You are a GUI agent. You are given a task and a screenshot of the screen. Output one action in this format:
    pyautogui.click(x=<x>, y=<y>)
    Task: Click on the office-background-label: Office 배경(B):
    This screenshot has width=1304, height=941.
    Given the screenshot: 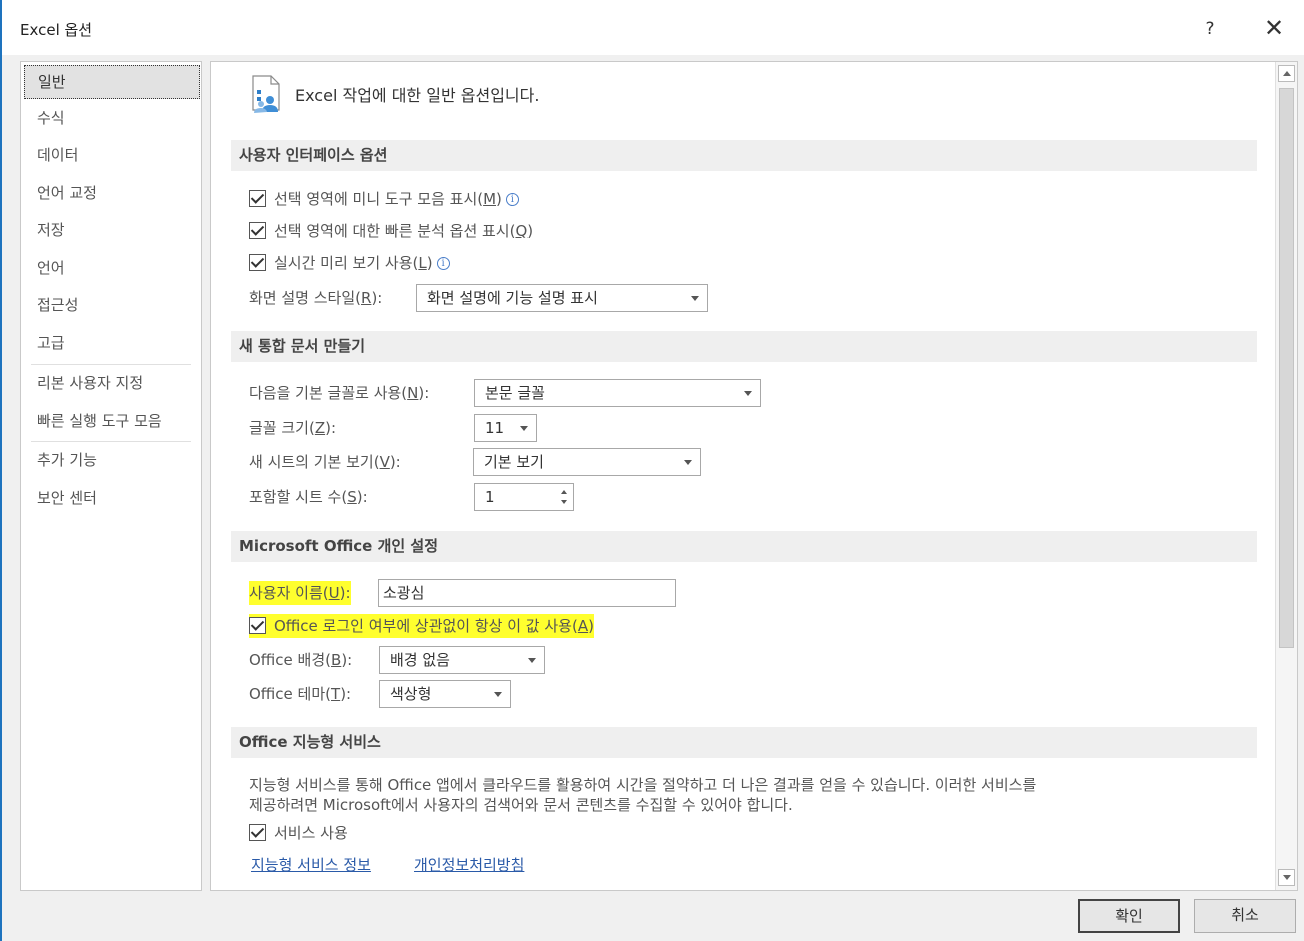 What is the action you would take?
    pyautogui.click(x=300, y=660)
    